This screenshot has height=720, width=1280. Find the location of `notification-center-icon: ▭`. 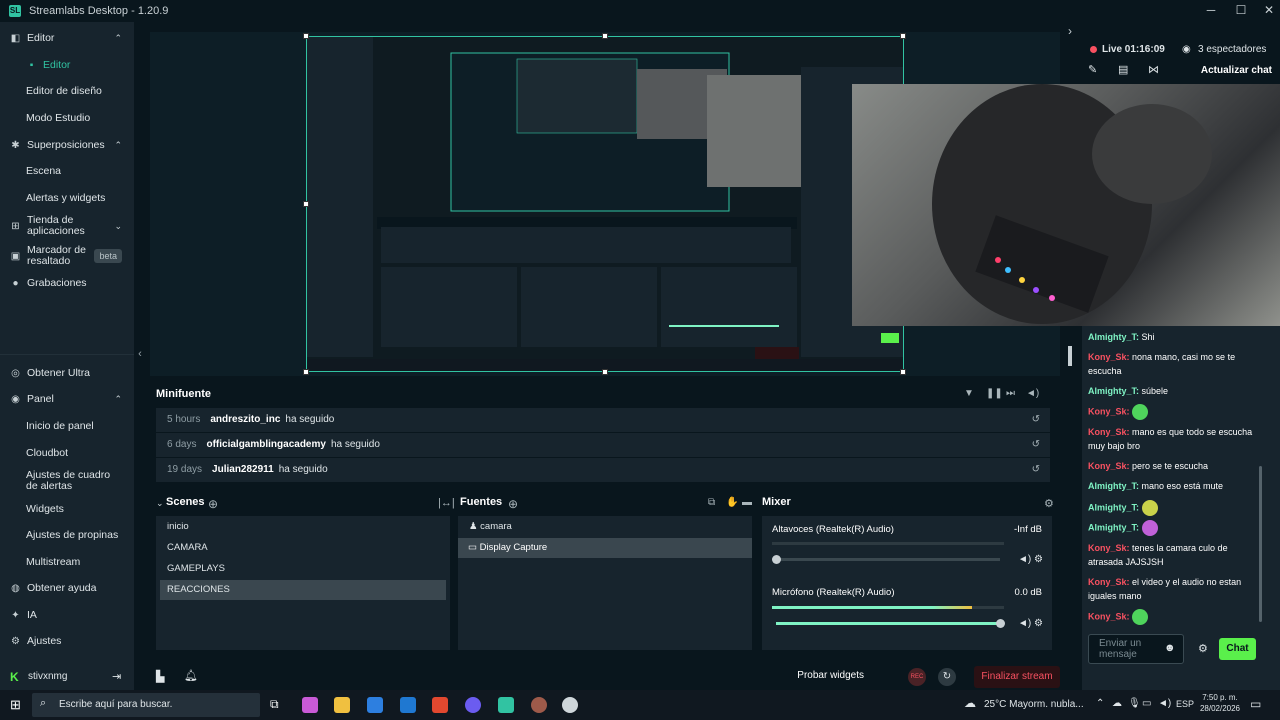

notification-center-icon: ▭ is located at coordinates (1255, 704).